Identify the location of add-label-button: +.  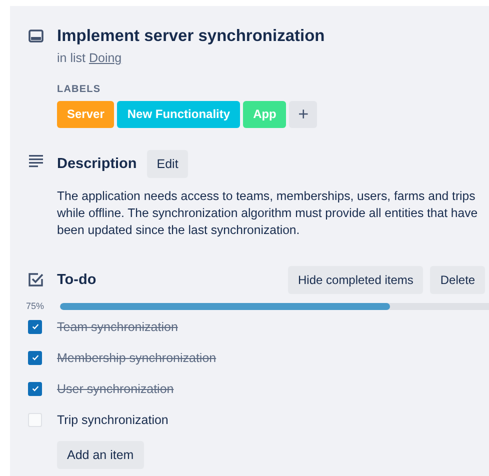
(303, 114).